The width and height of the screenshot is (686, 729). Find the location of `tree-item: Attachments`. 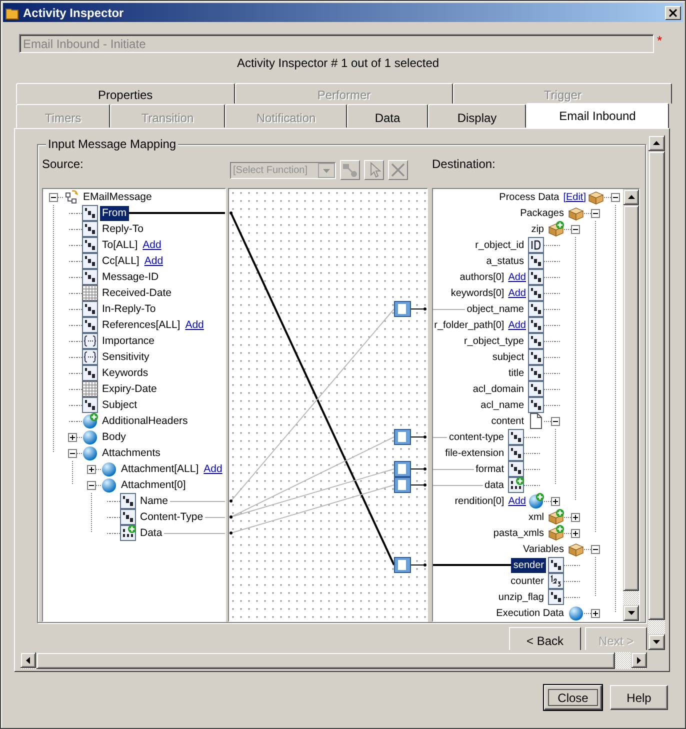

tree-item: Attachments is located at coordinates (131, 453).